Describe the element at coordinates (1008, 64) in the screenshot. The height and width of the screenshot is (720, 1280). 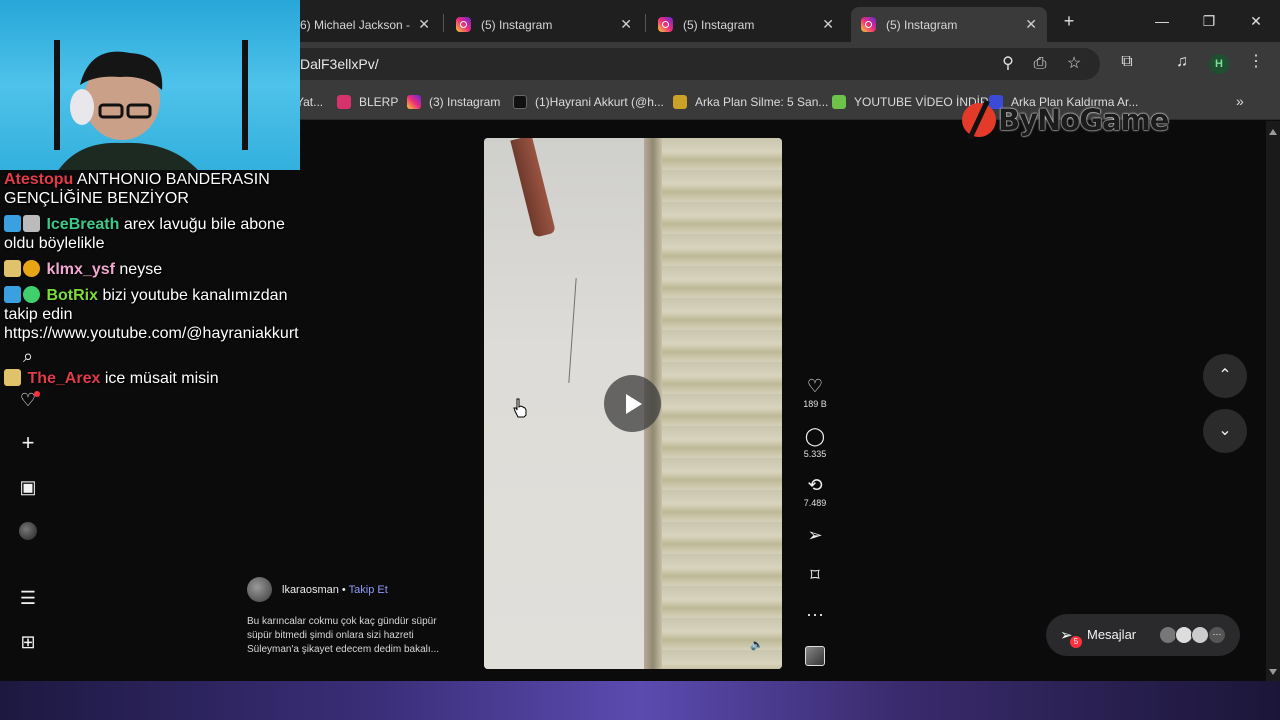
I see `zoom-icon: ⚲` at that location.